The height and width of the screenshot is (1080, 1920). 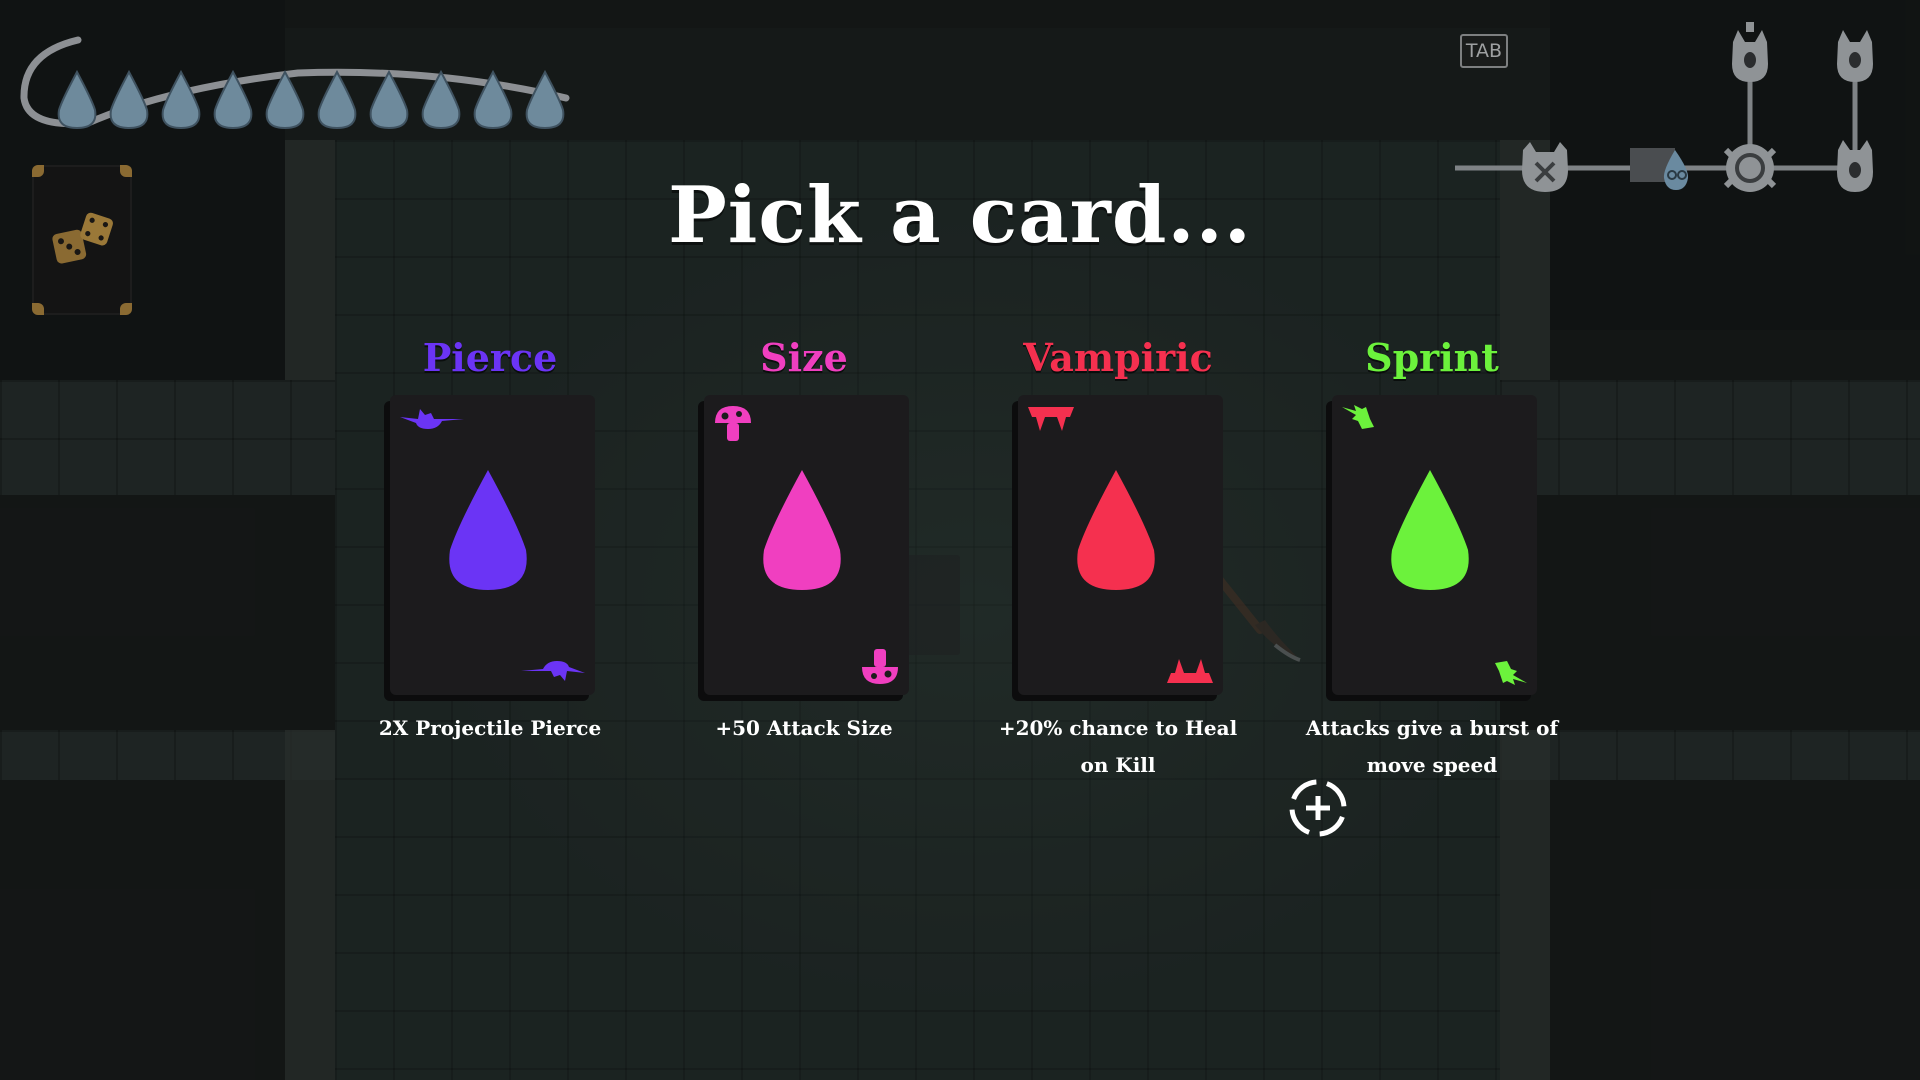 What do you see at coordinates (804, 728) in the screenshot?
I see `card-description: +50 Attack Size` at bounding box center [804, 728].